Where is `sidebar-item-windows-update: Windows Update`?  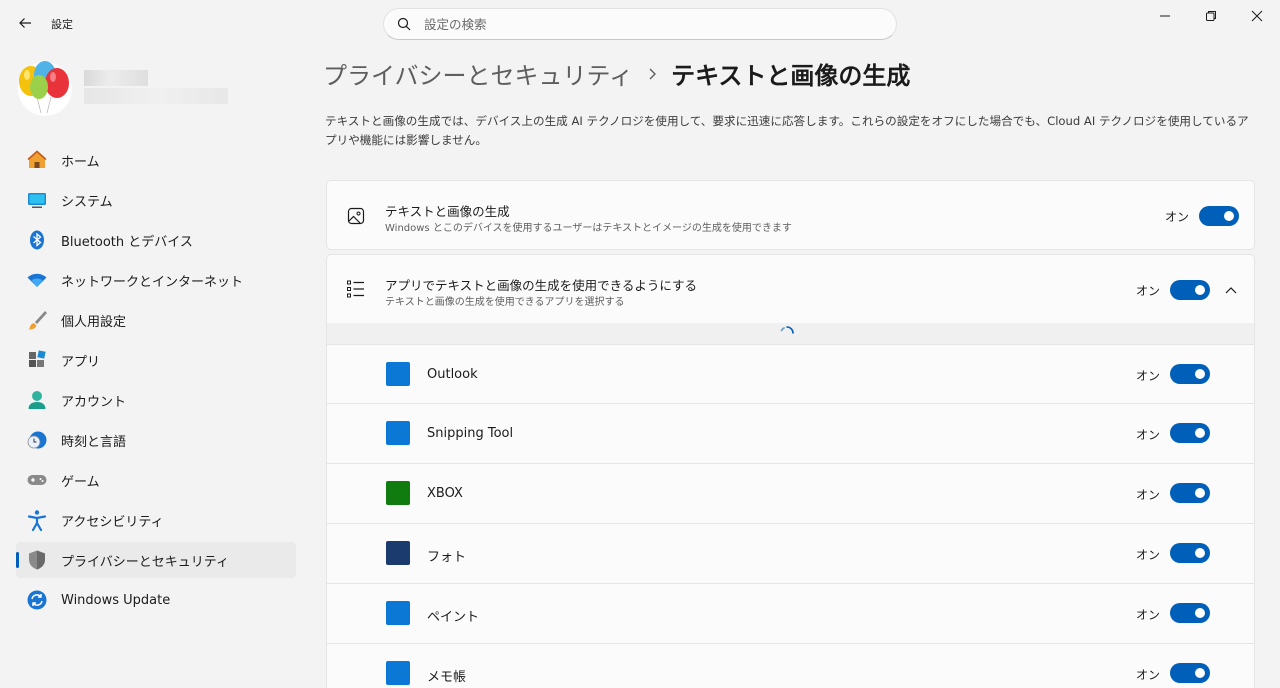
sidebar-item-windows-update: Windows Update is located at coordinates (156, 600).